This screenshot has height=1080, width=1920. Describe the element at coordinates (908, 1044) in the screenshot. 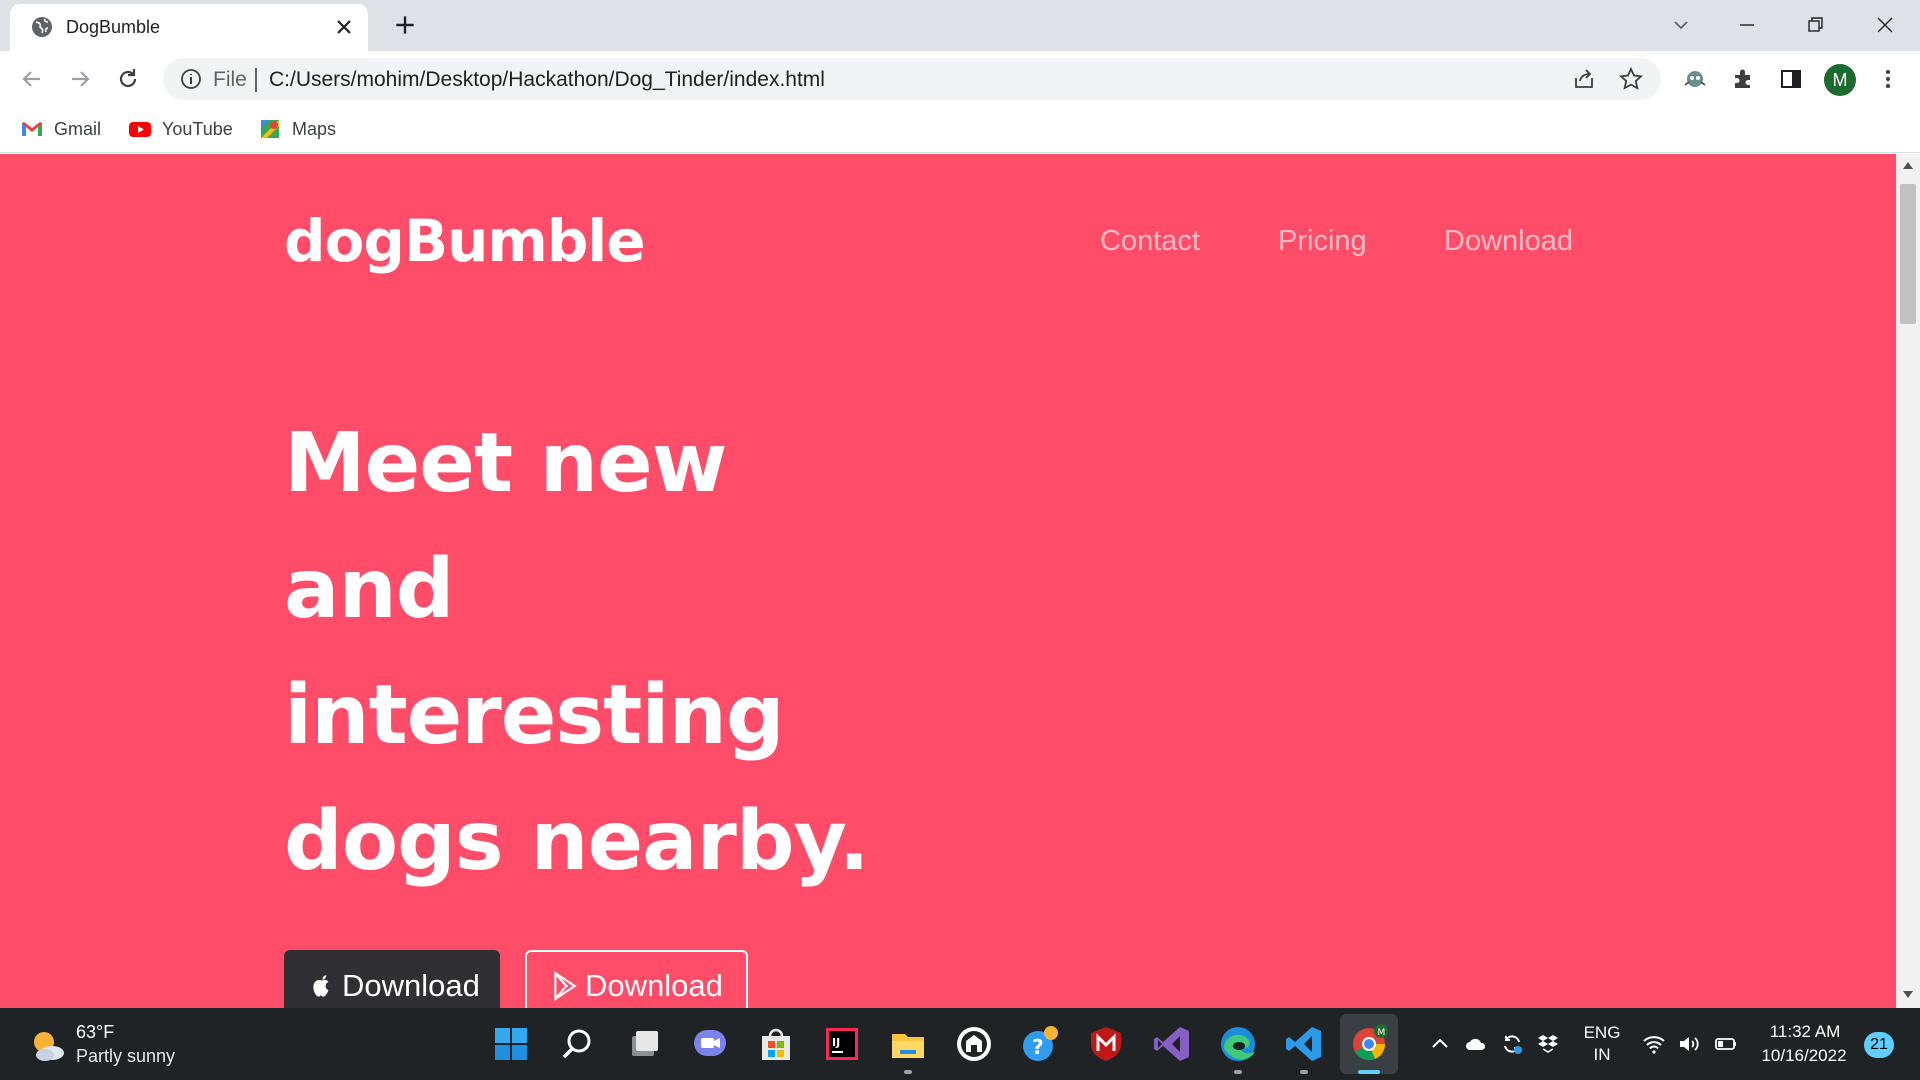

I see `file-explorer-icon` at that location.